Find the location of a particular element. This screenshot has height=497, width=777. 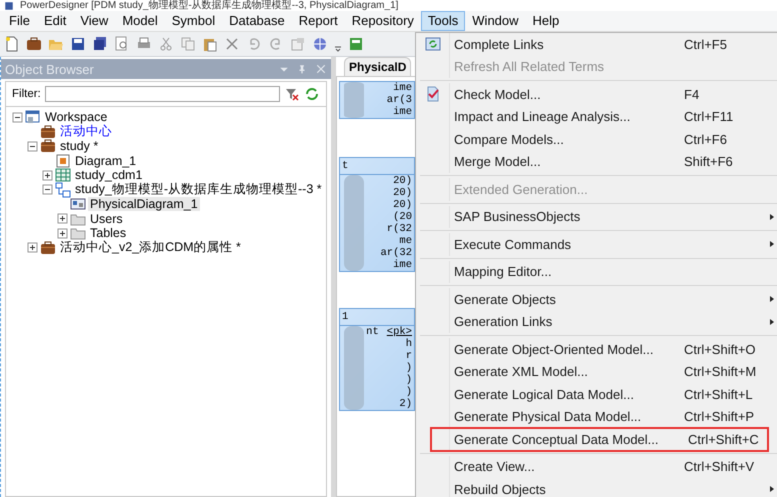

table-name: 1 is located at coordinates (345, 317).